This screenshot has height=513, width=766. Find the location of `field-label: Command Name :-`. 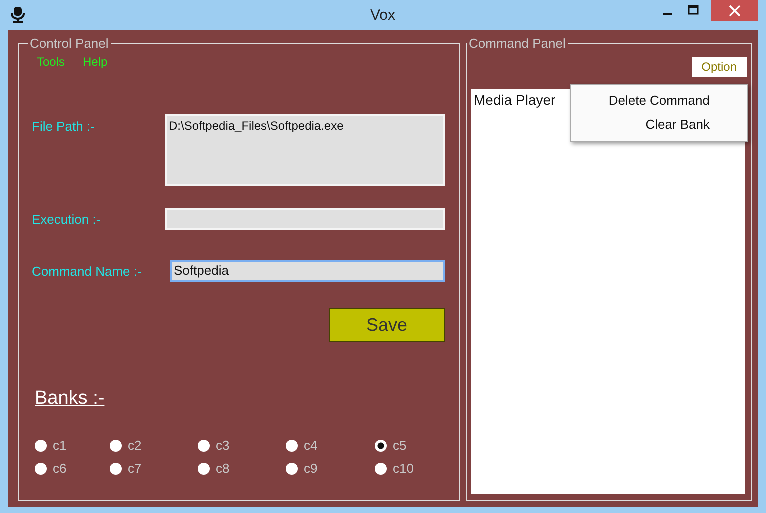

field-label: Command Name :- is located at coordinates (87, 271).